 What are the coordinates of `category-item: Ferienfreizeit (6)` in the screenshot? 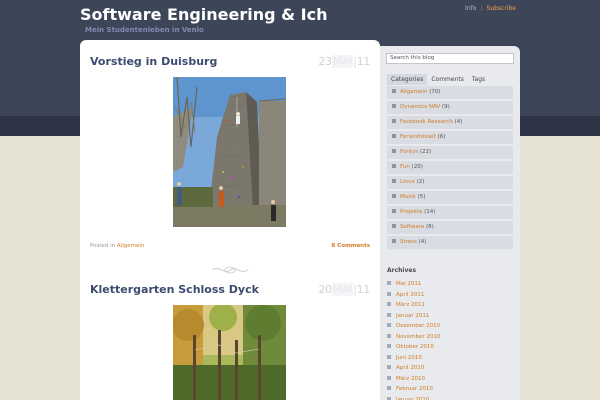 It's located at (450, 137).